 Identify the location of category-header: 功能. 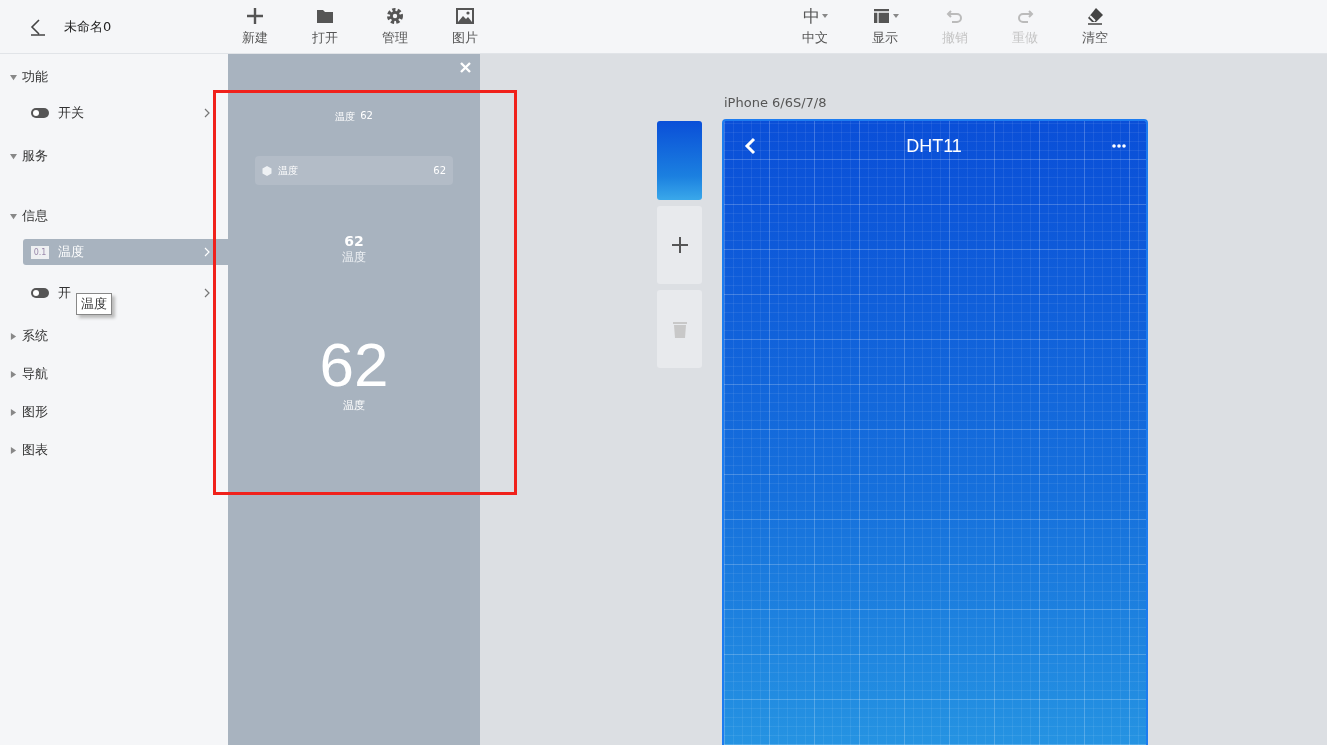
(119, 77).